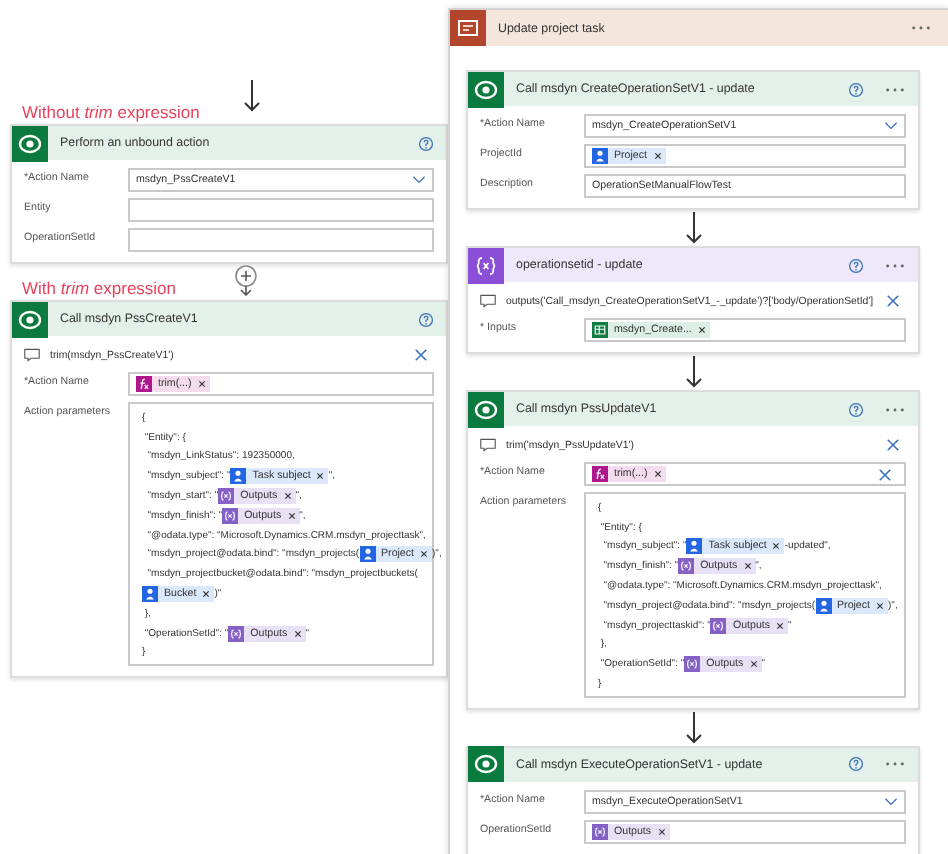 This screenshot has width=948, height=854. What do you see at coordinates (110, 113) in the screenshot?
I see `caption-text: Without trim expression` at bounding box center [110, 113].